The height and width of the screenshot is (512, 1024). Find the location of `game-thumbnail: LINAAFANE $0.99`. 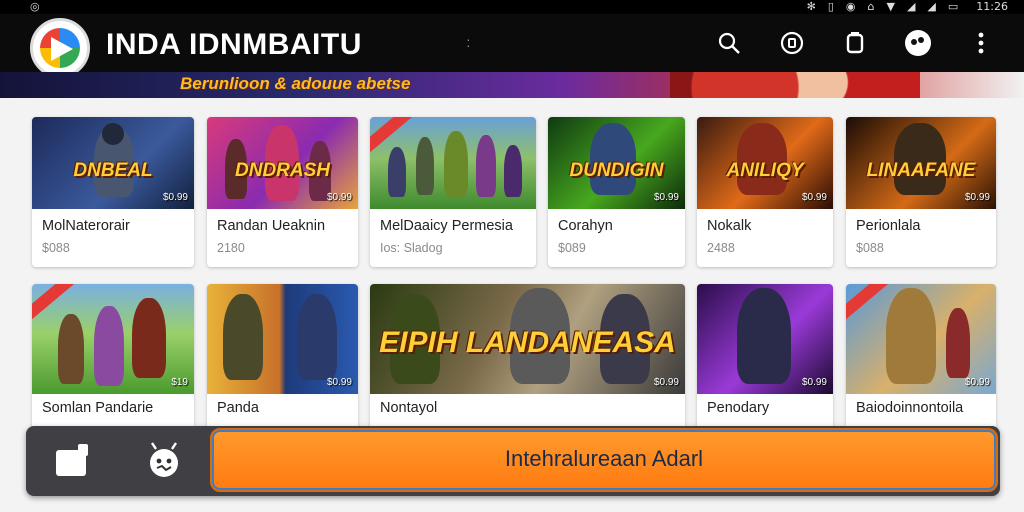

game-thumbnail: LINAAFANE $0.99 is located at coordinates (921, 163).